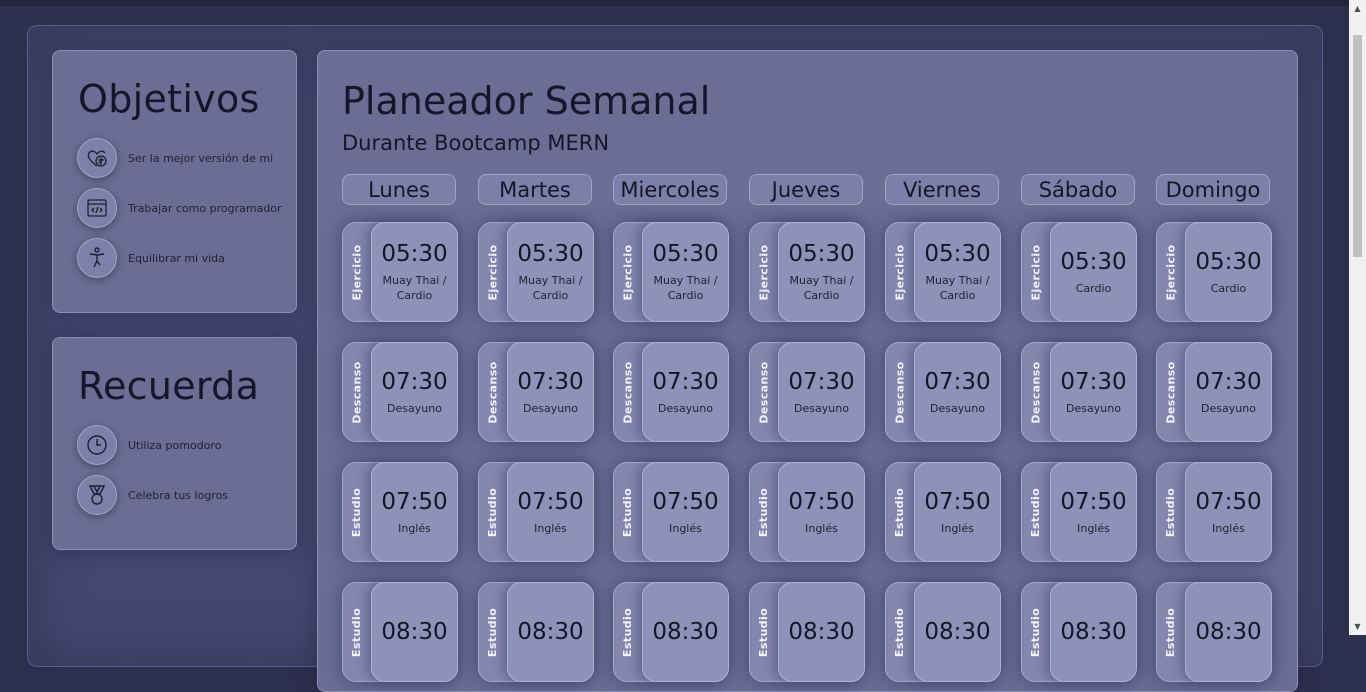 The image size is (1366, 692). What do you see at coordinates (670, 189) in the screenshot?
I see `day-header: Miercoles` at bounding box center [670, 189].